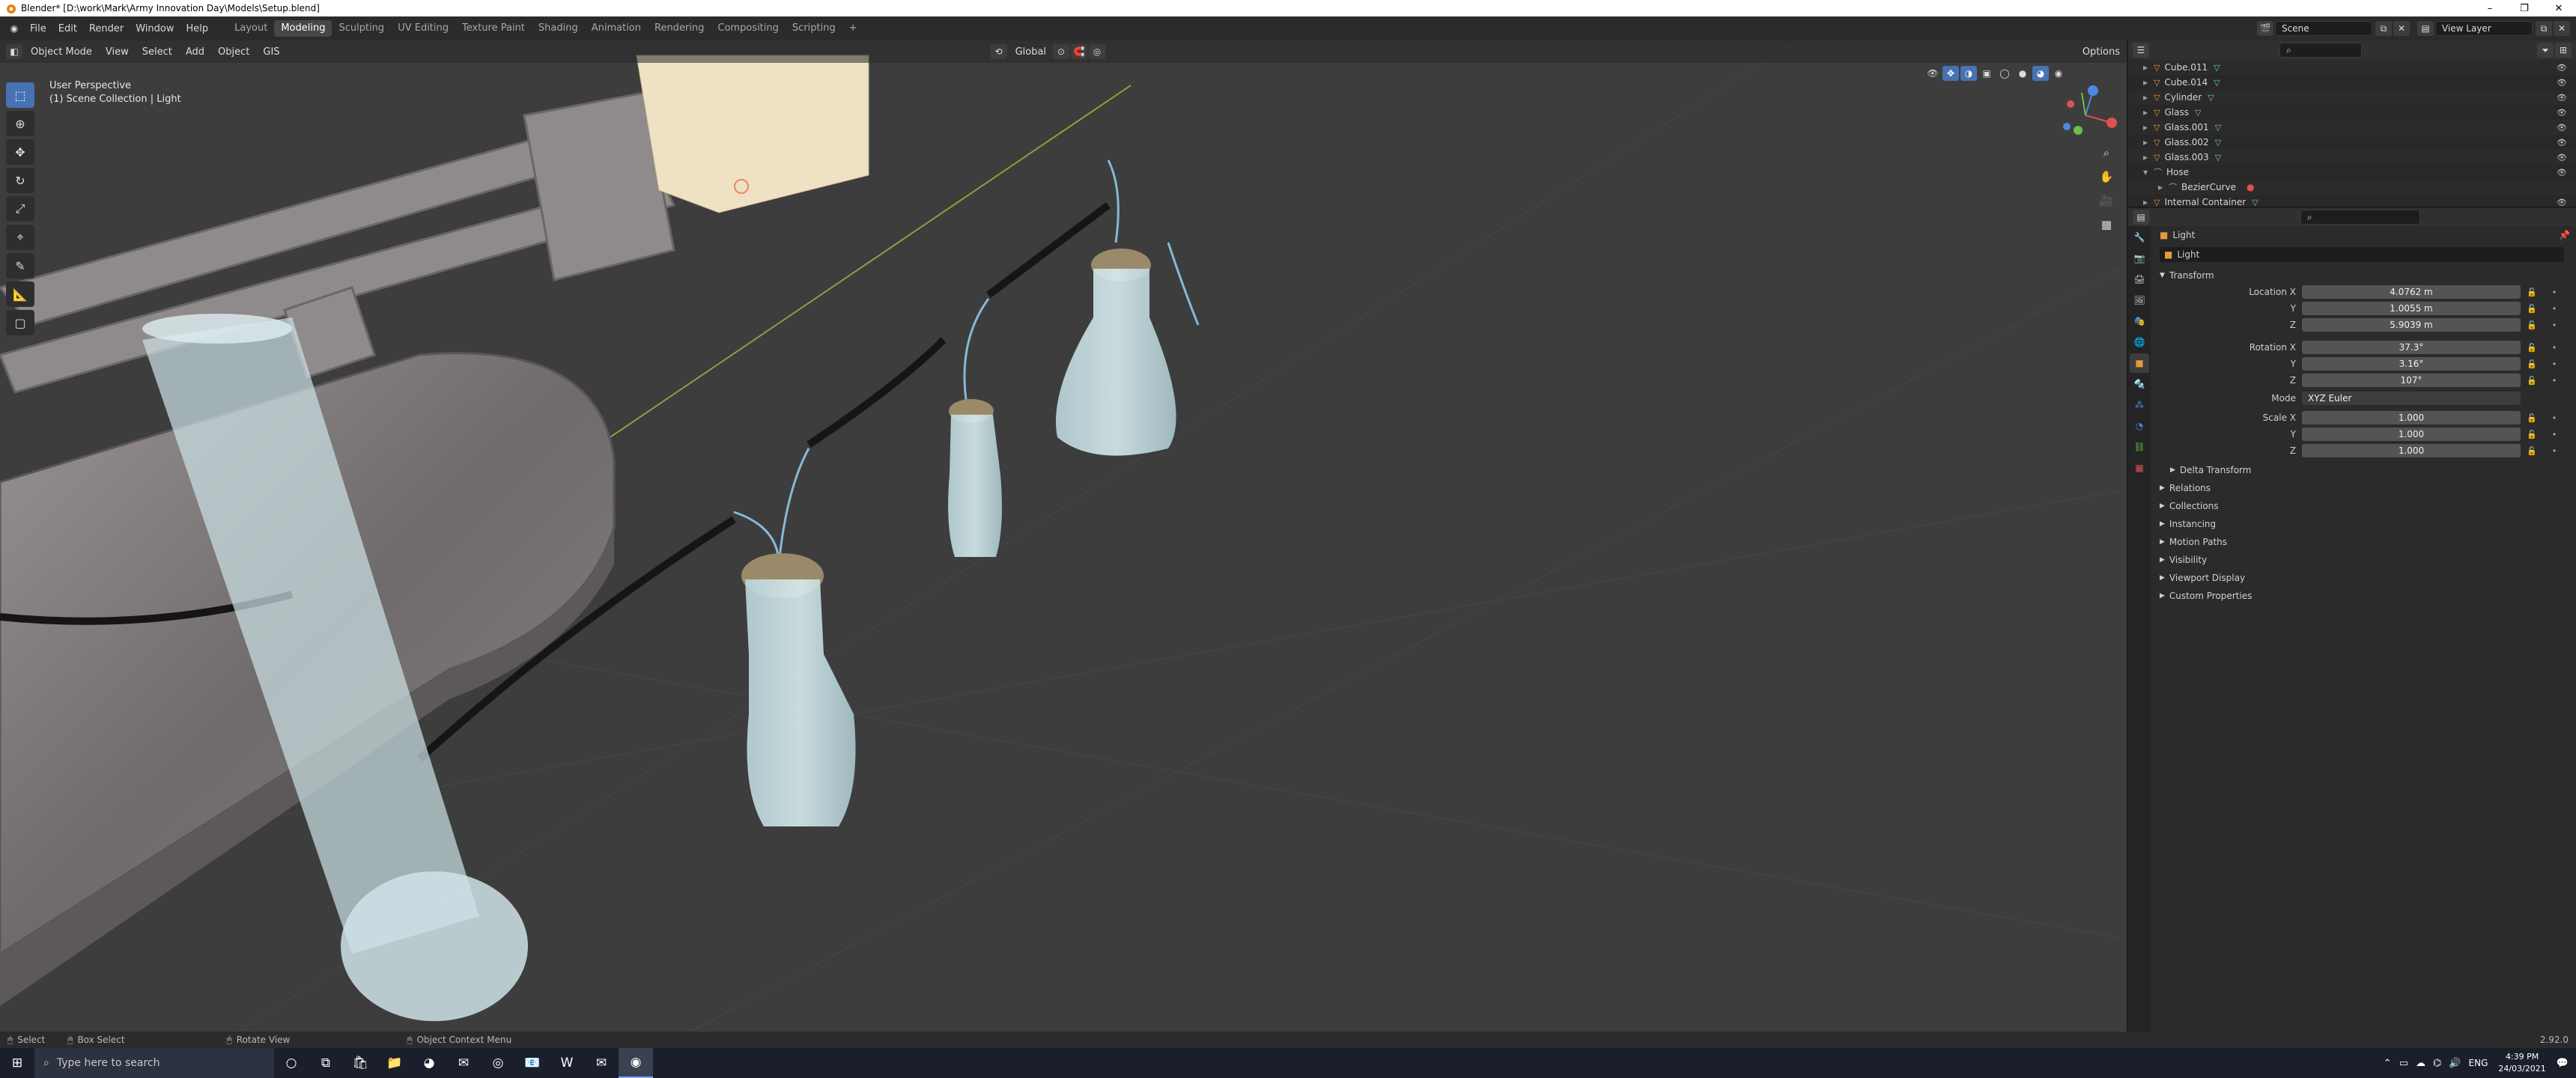  What do you see at coordinates (2141, 51) in the screenshot?
I see `outliner-editor-icon: ☰` at bounding box center [2141, 51].